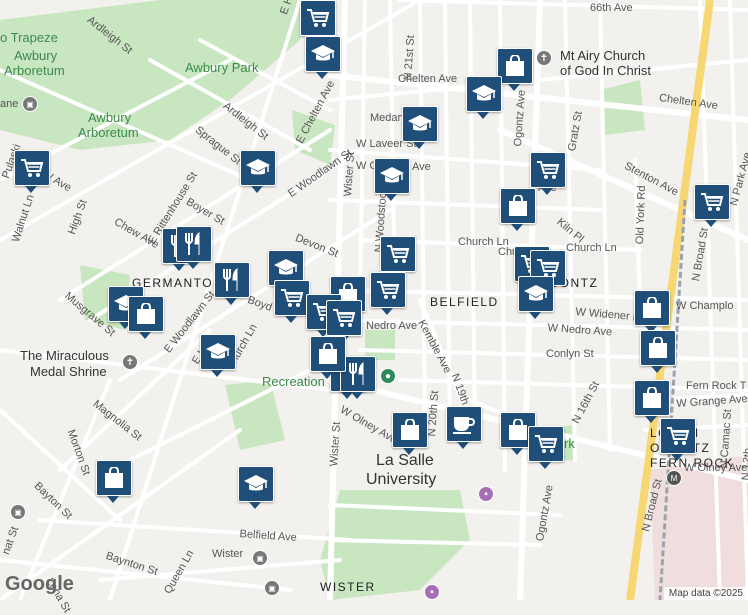 This screenshot has width=748, height=615. What do you see at coordinates (36, 55) in the screenshot?
I see `place-label-awbury-arboretum-1a: Awbury` at bounding box center [36, 55].